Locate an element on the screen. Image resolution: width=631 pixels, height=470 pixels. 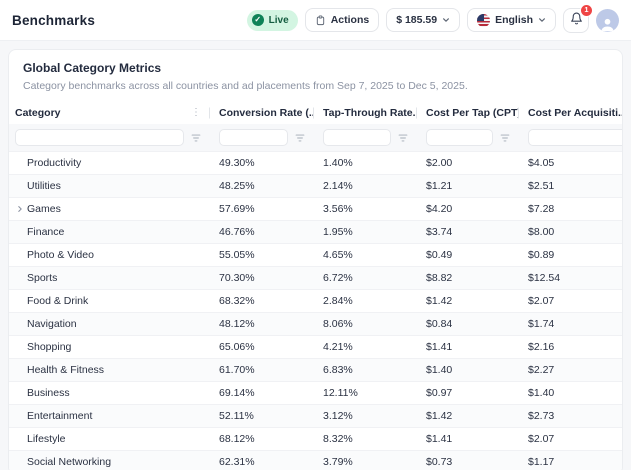
table-row: Sports 70.30% 6.72% $8.82 $12.54 is located at coordinates (315, 277).